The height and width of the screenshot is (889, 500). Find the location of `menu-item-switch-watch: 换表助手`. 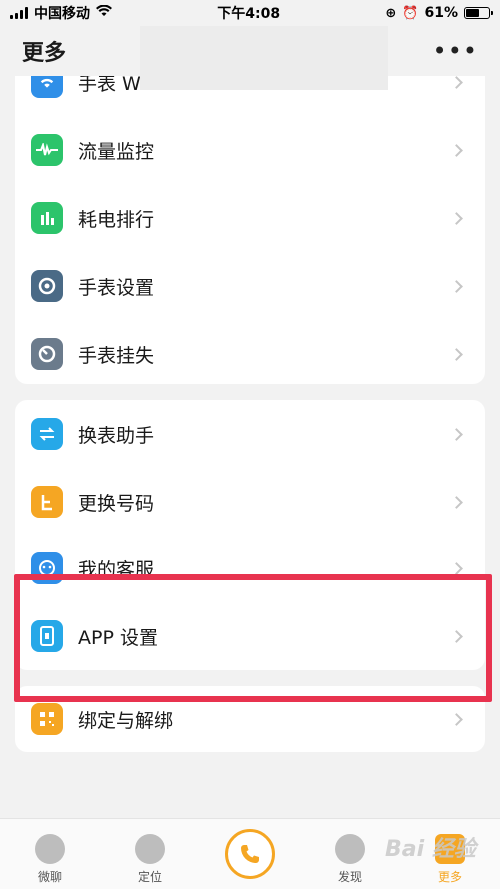

menu-item-switch-watch: 换表助手 is located at coordinates (250, 434).